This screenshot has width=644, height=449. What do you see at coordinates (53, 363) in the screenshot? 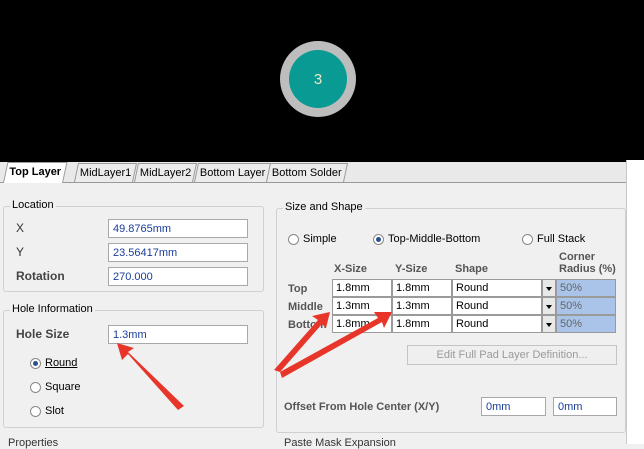
I see `hole-round-radio: Round` at bounding box center [53, 363].